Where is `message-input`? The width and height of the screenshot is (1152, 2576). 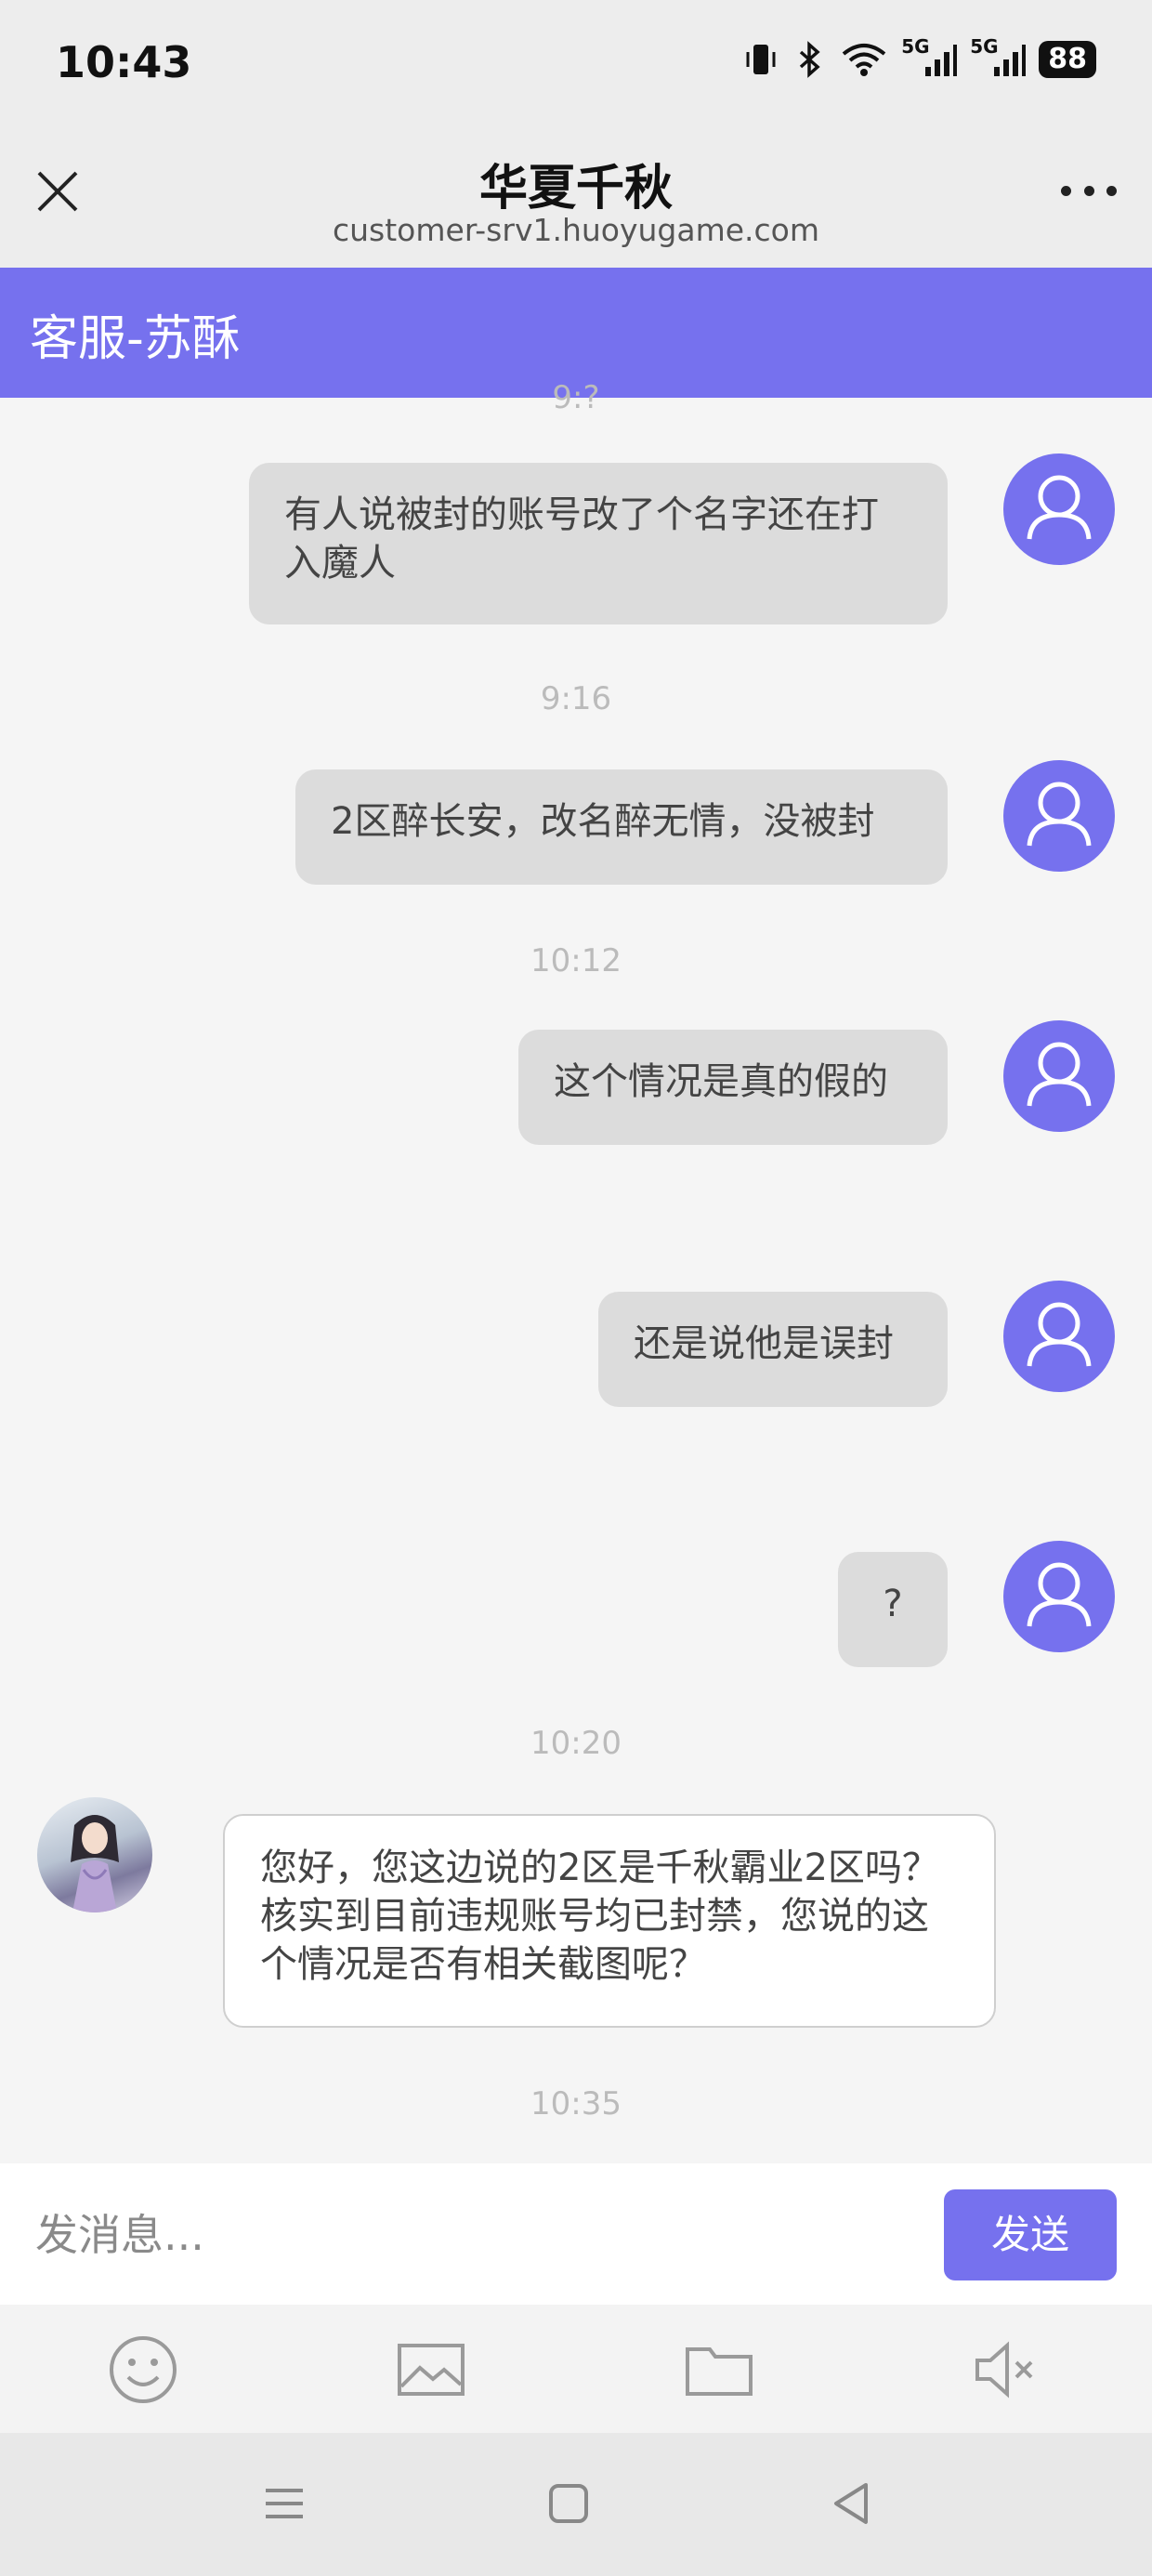 message-input is located at coordinates (471, 2235).